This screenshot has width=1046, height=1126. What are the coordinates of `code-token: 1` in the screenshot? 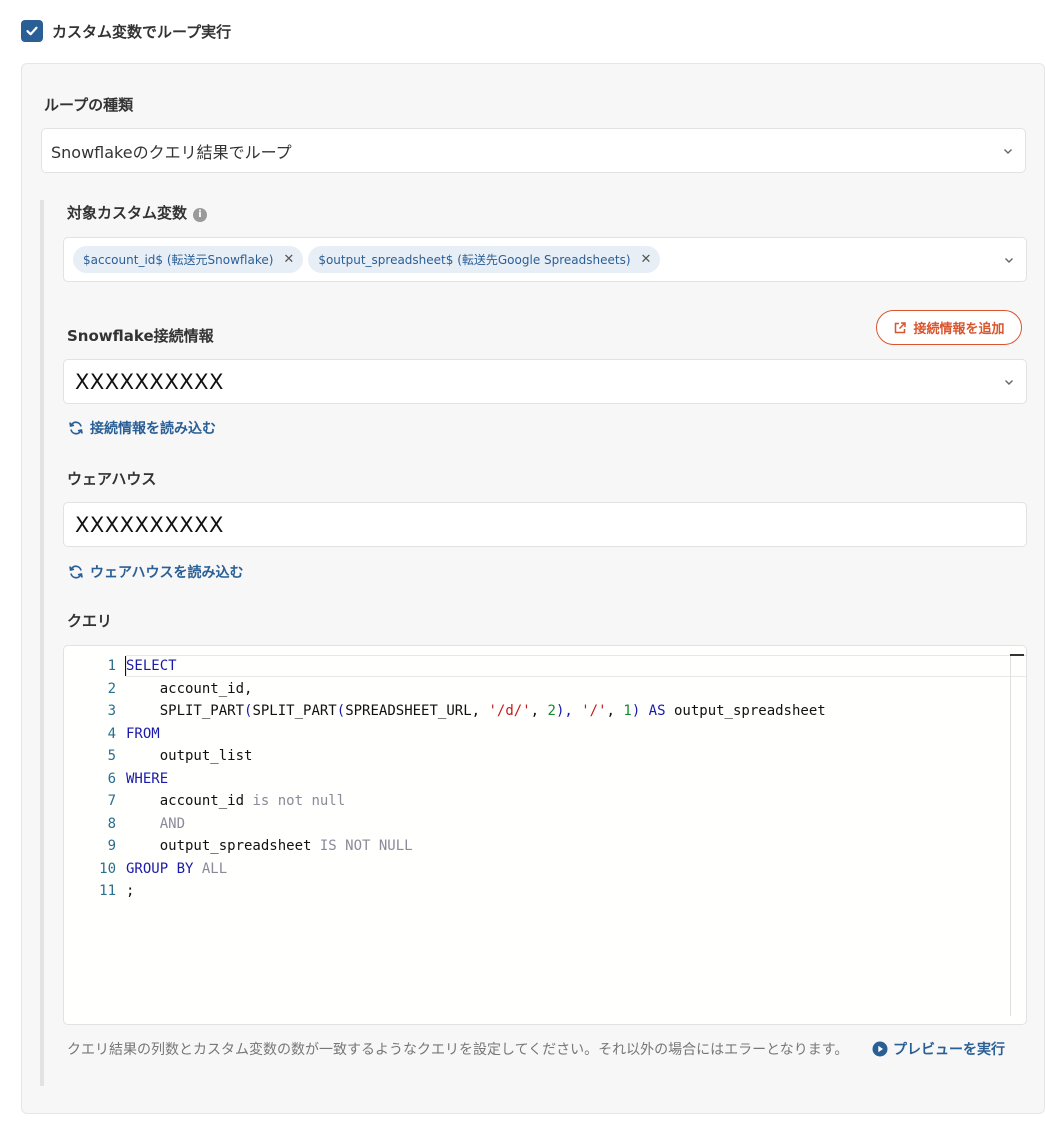 It's located at (627, 711).